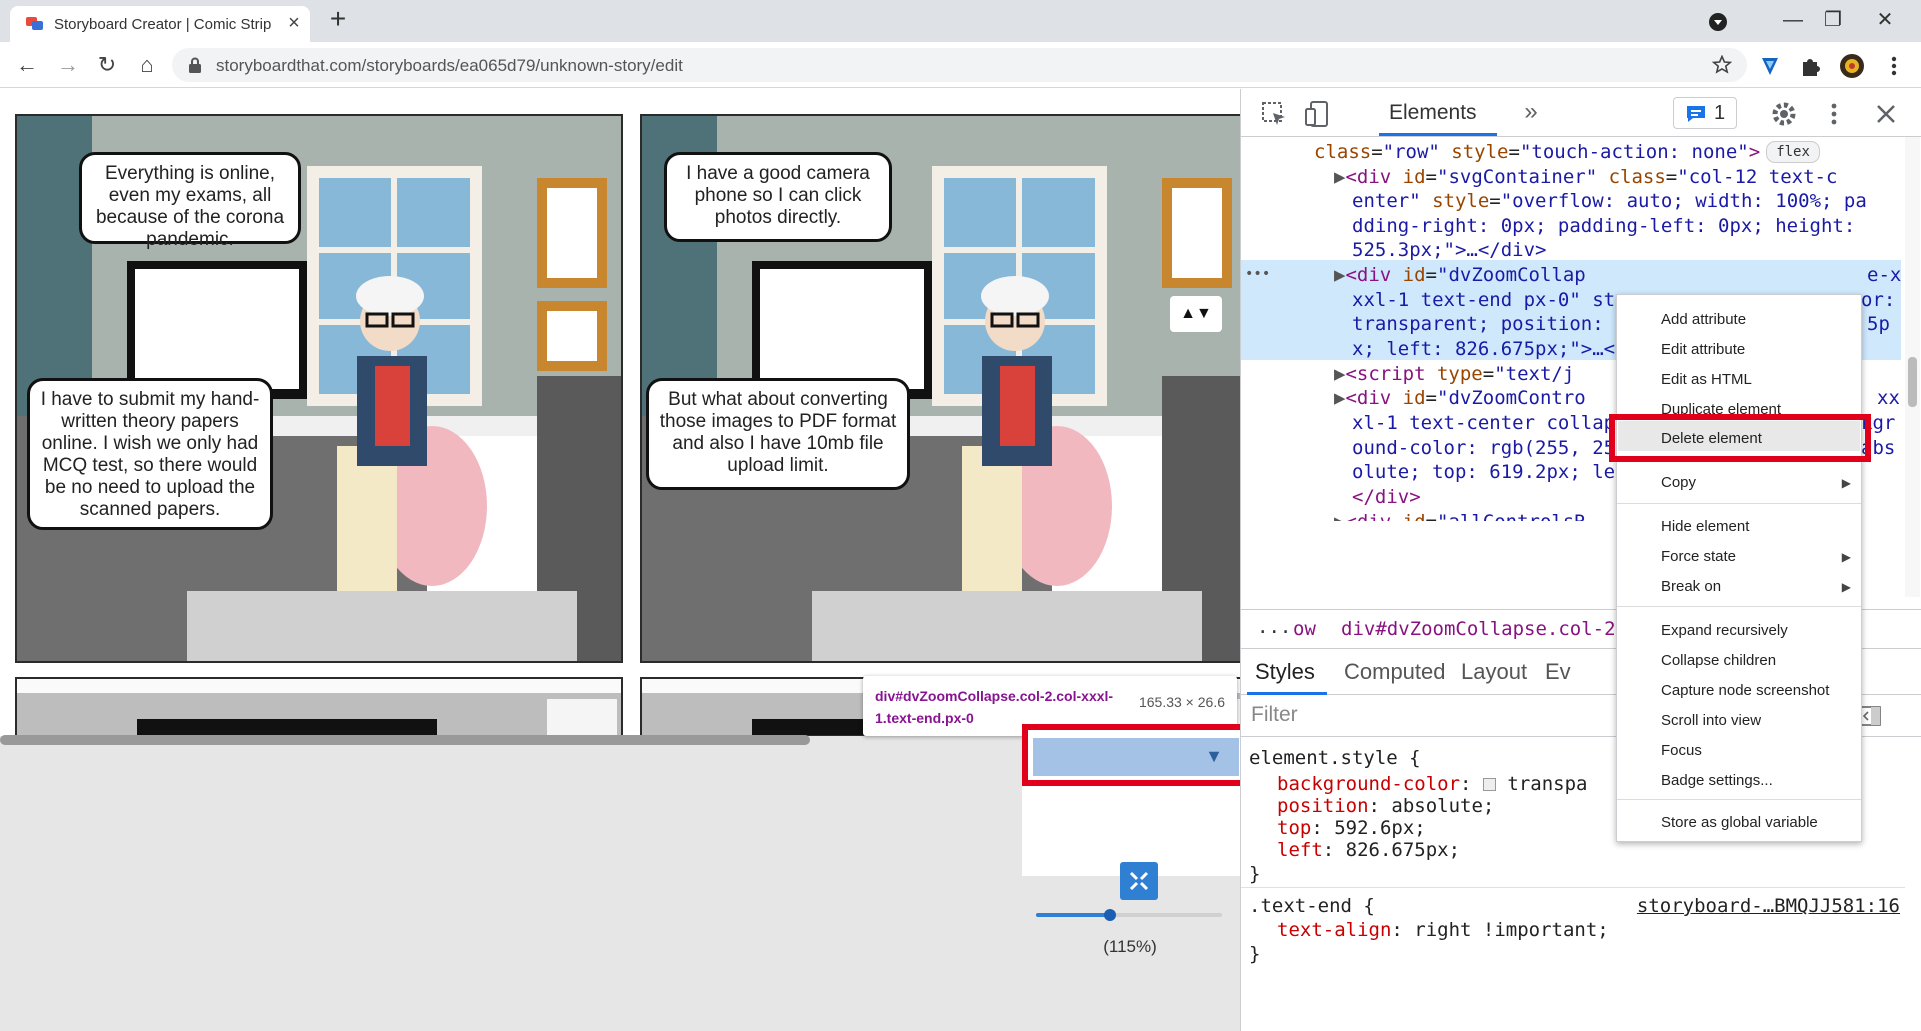  I want to click on tab-layout: Layout, so click(1494, 672).